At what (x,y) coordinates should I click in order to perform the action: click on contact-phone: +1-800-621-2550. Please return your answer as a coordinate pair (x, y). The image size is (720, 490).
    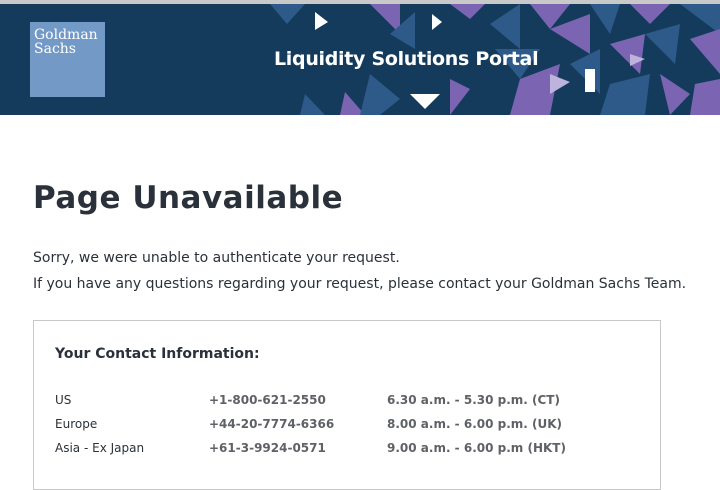
    Looking at the image, I should click on (298, 400).